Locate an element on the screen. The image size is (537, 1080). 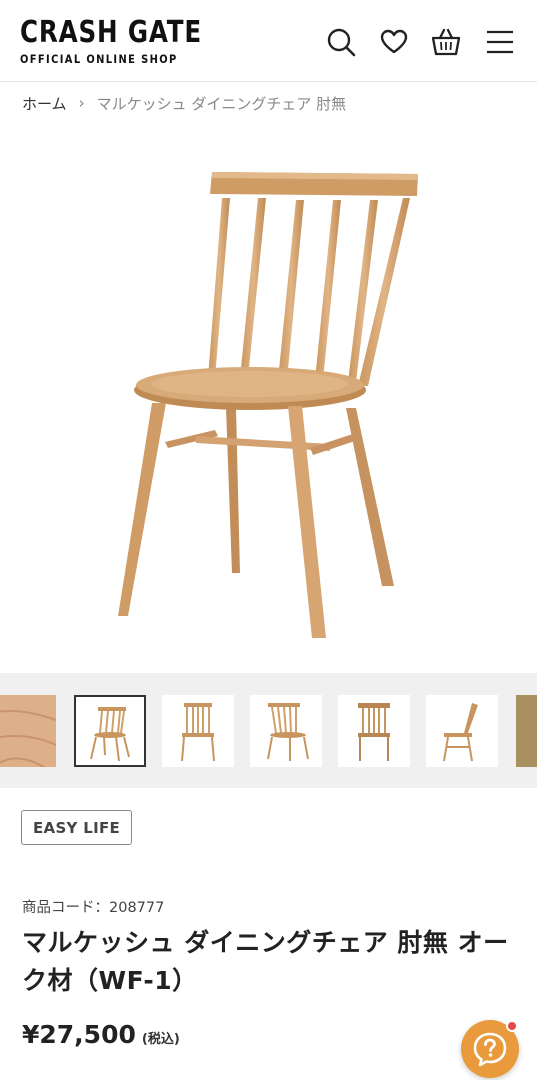
thumbnail-chair-front is located at coordinates (198, 731).